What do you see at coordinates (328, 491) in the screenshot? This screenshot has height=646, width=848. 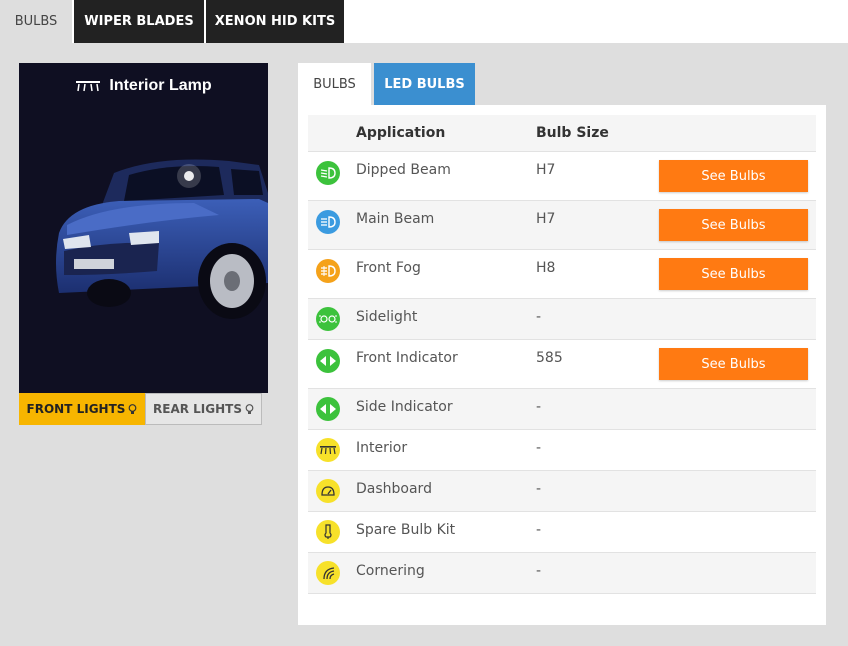 I see `dashboard-icon` at bounding box center [328, 491].